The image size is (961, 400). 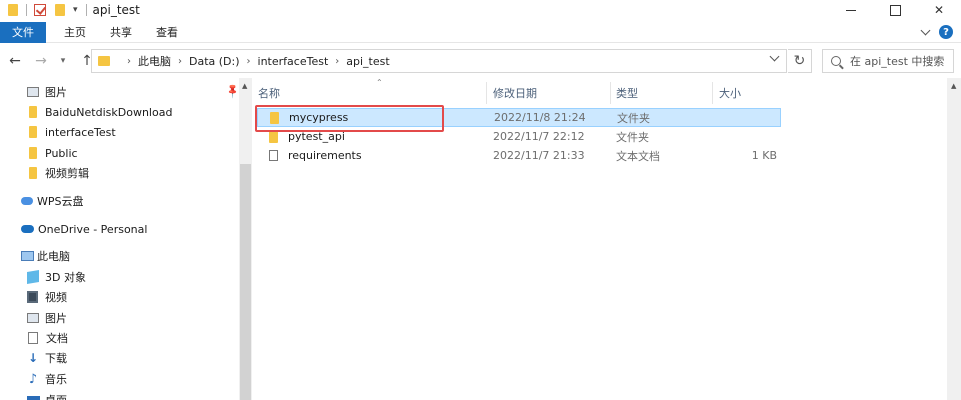 I want to click on column-header-type: 类型, so click(x=627, y=93).